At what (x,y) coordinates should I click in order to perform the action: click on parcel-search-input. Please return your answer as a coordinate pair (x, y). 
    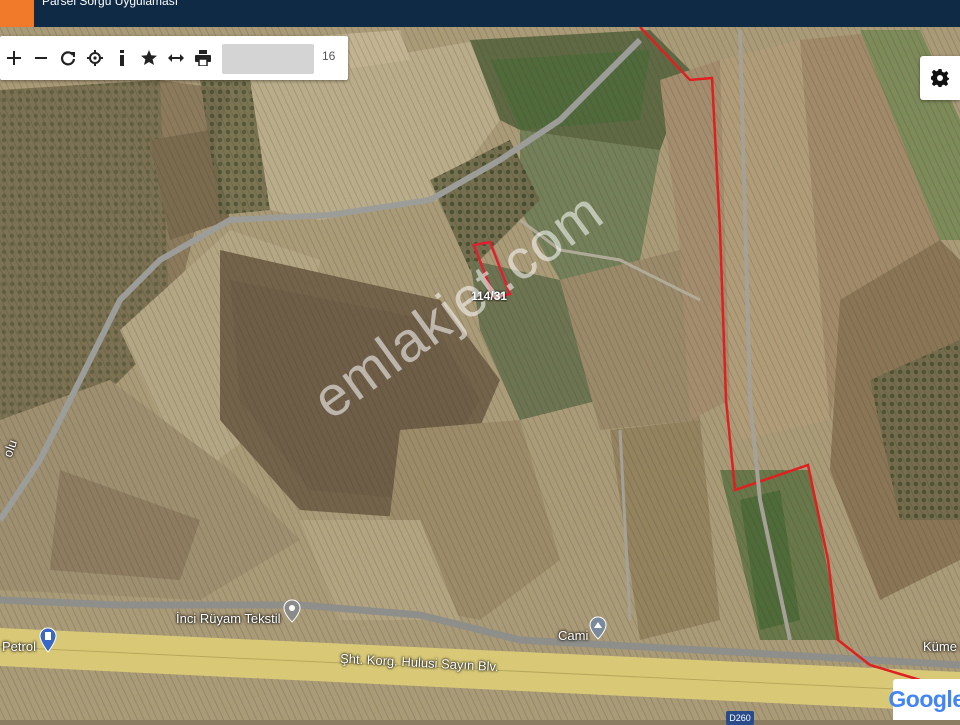
    Looking at the image, I should click on (268, 59).